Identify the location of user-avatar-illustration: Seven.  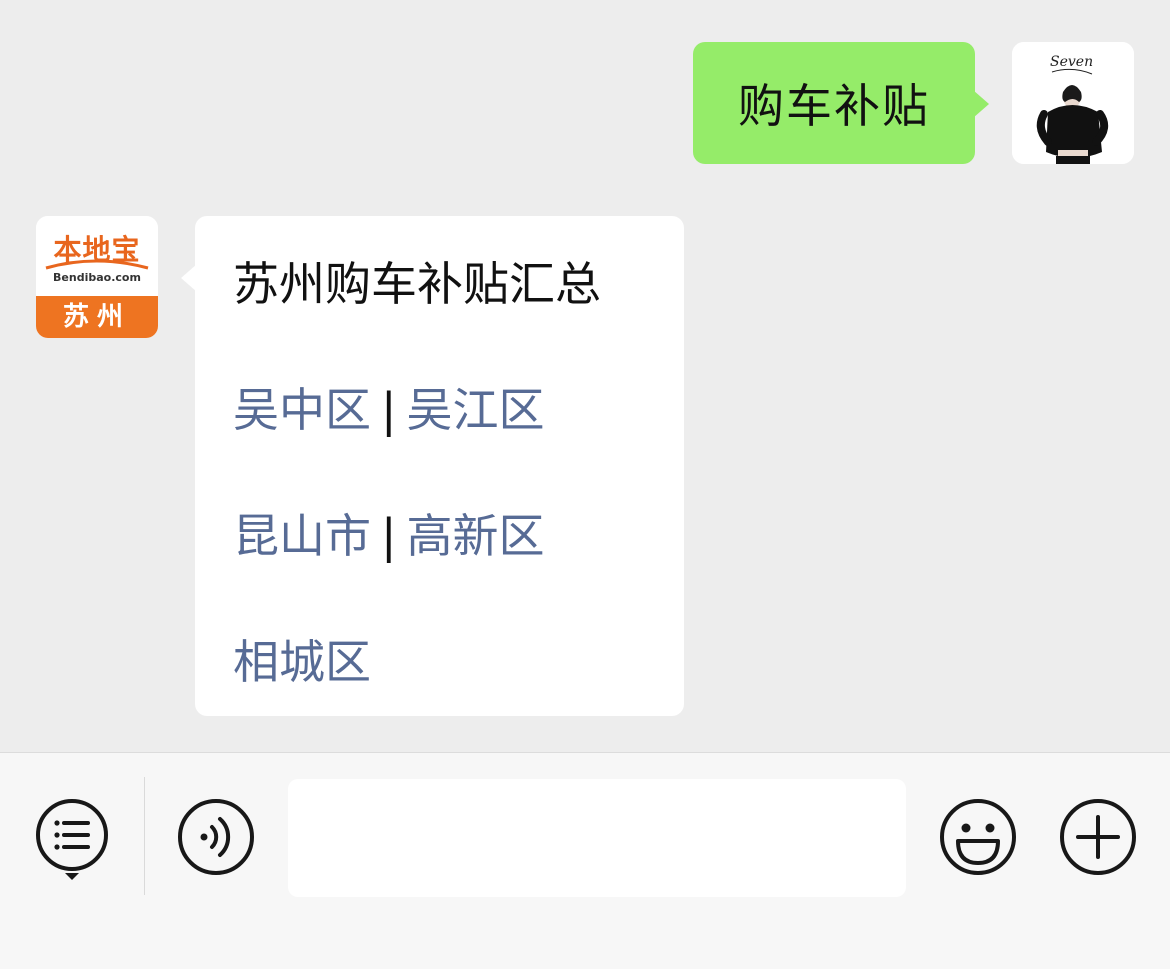
(1073, 103).